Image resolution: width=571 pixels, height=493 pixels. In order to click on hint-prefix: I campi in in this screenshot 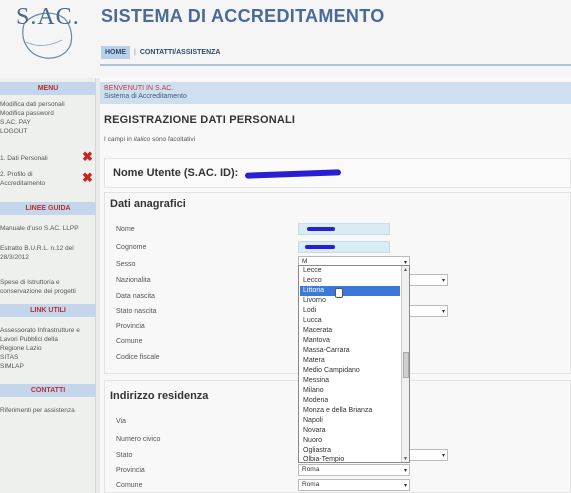, I will do `click(118, 139)`.